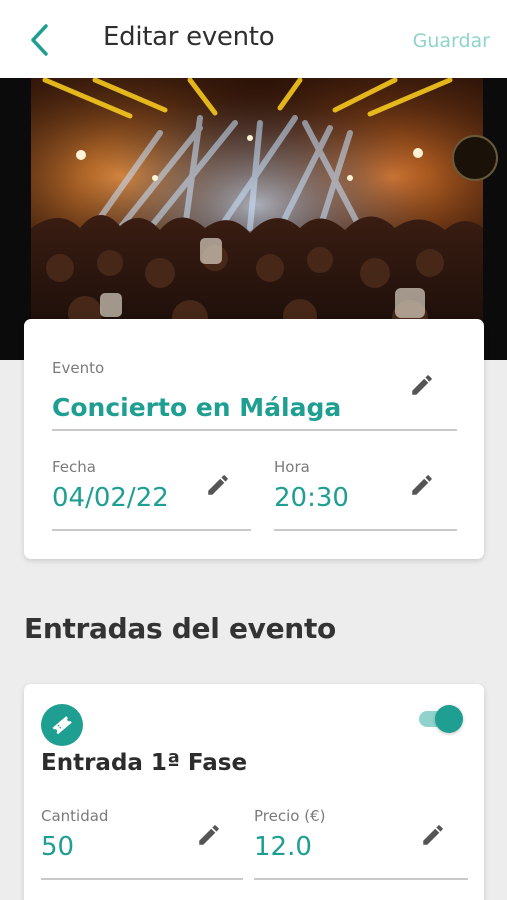 The image size is (507, 900). I want to click on ticket-name: Entrada 1ª Fase, so click(144, 763).